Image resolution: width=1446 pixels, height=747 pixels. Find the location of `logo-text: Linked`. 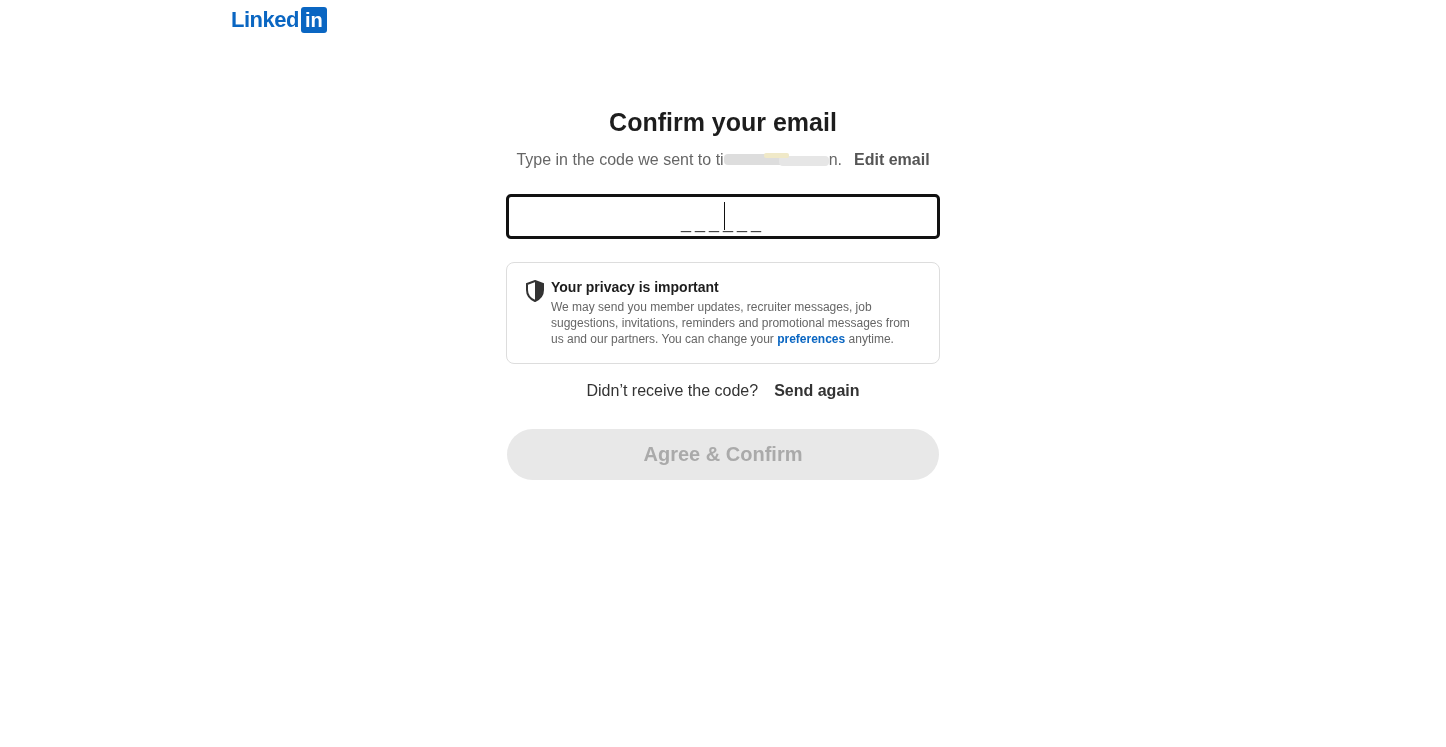

logo-text: Linked is located at coordinates (265, 20).